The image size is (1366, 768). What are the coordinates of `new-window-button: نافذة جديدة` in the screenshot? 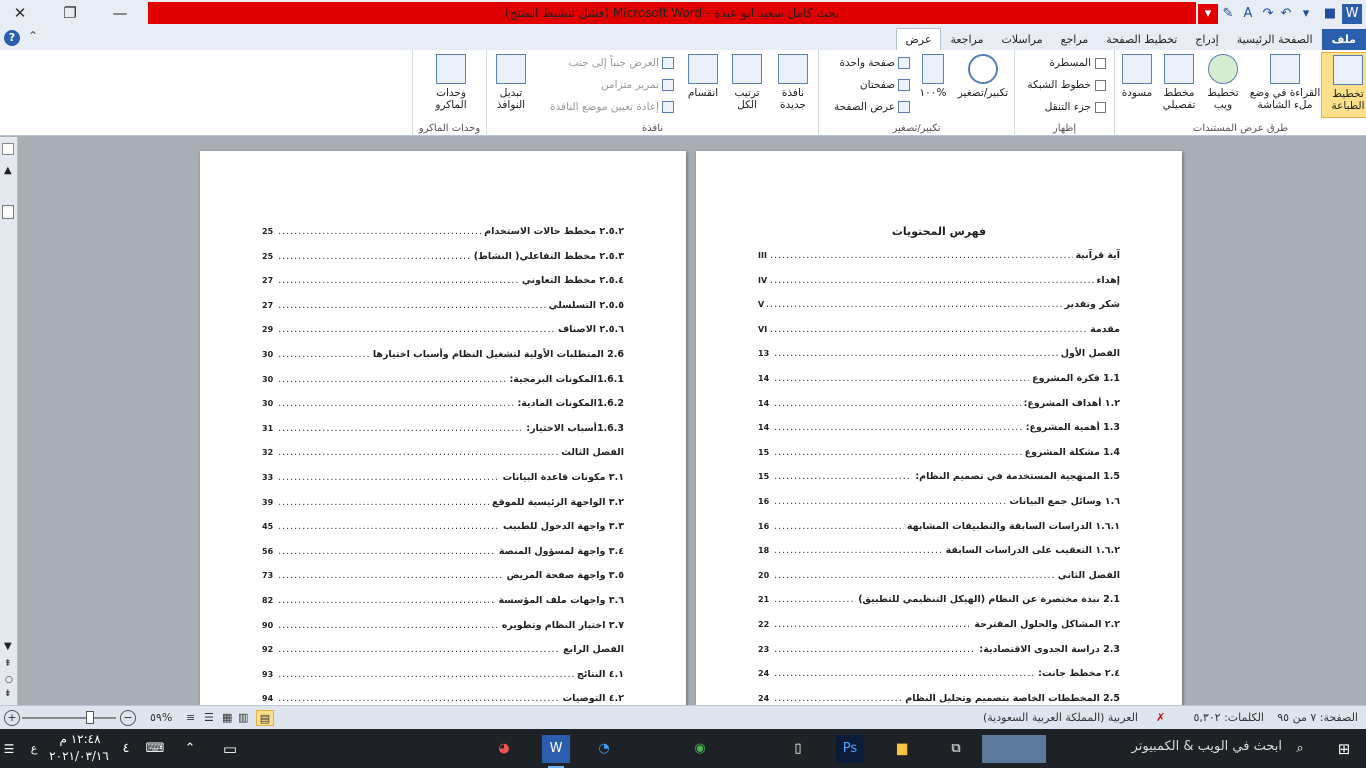 It's located at (793, 85).